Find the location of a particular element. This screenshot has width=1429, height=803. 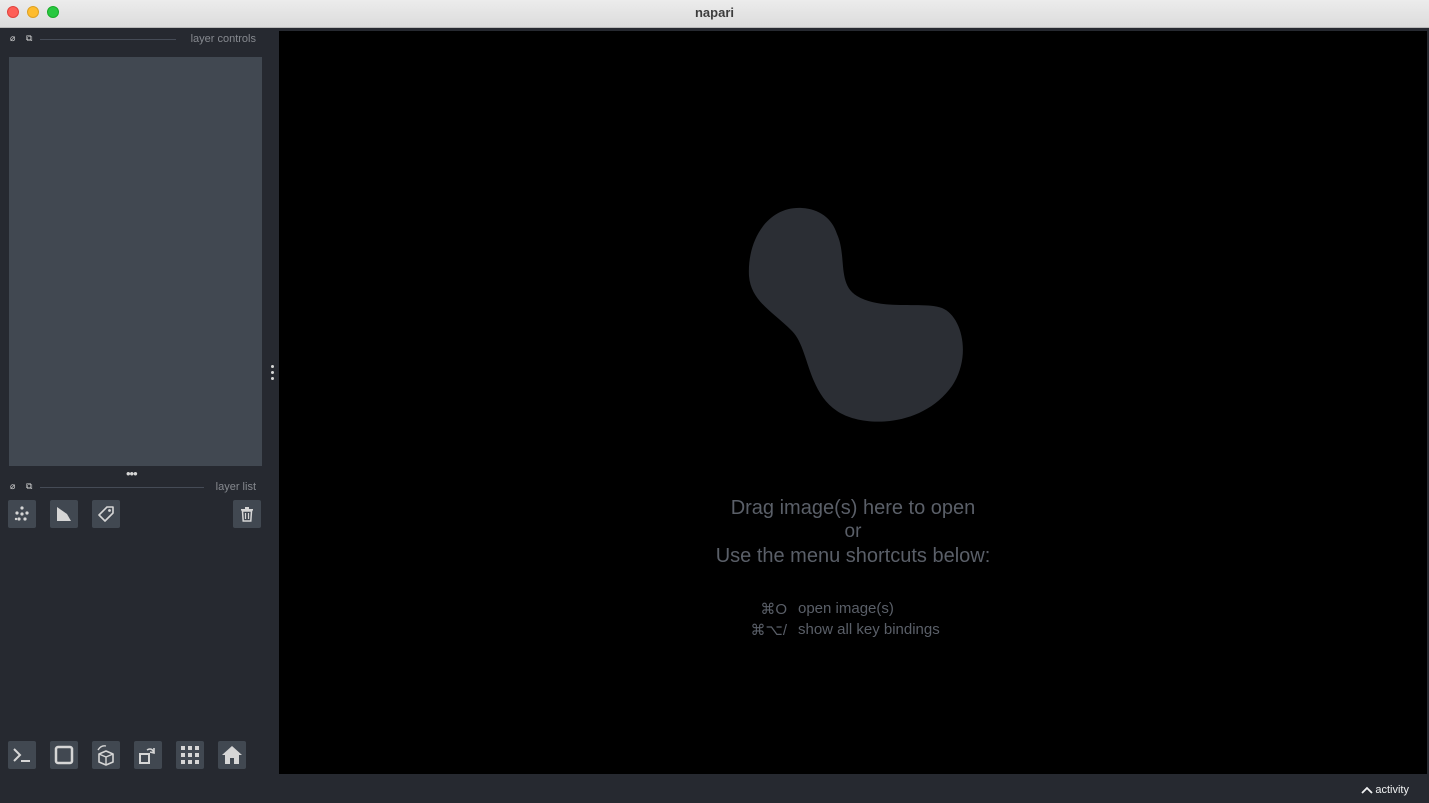

home-icon is located at coordinates (232, 755).